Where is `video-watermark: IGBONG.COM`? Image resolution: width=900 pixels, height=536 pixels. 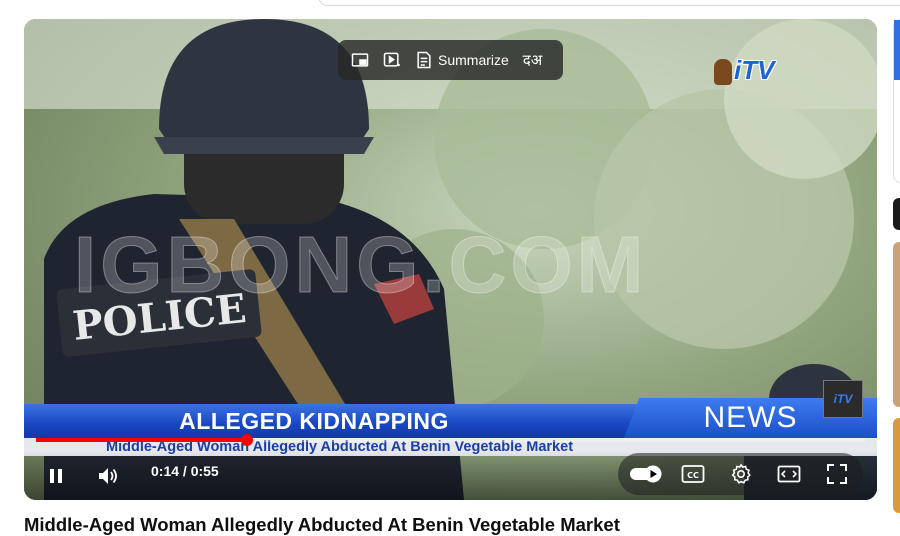 video-watermark: IGBONG.COM is located at coordinates (360, 265).